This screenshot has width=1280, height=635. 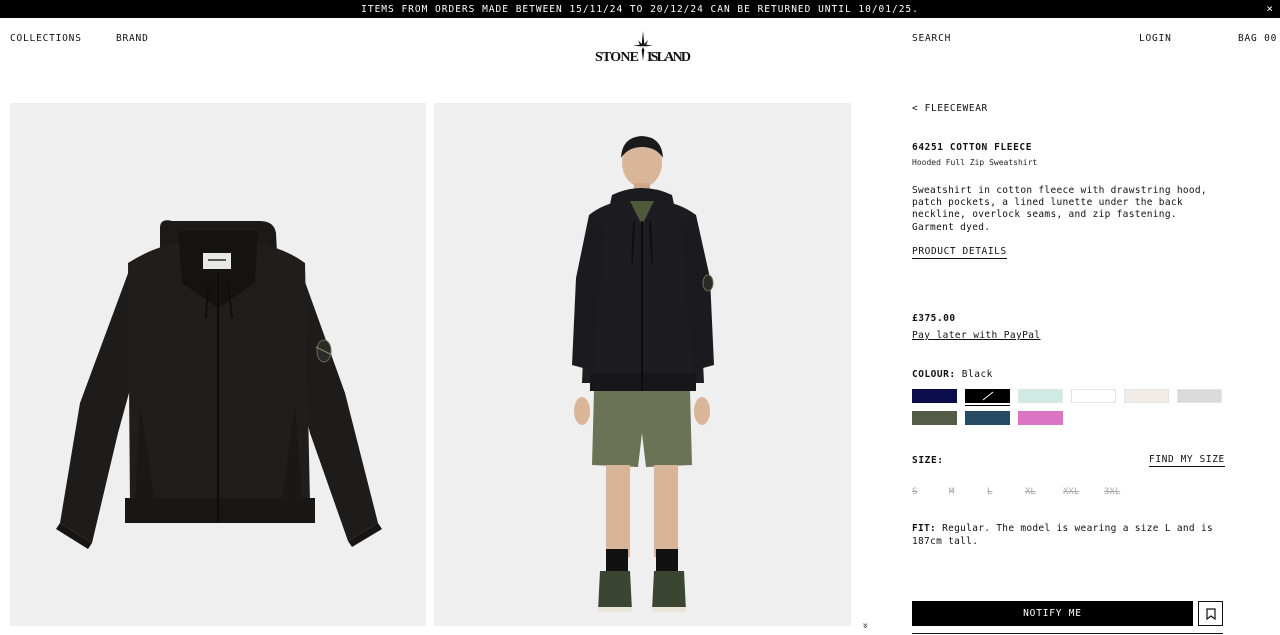 What do you see at coordinates (924, 528) in the screenshot?
I see `fit-label: FIT:` at bounding box center [924, 528].